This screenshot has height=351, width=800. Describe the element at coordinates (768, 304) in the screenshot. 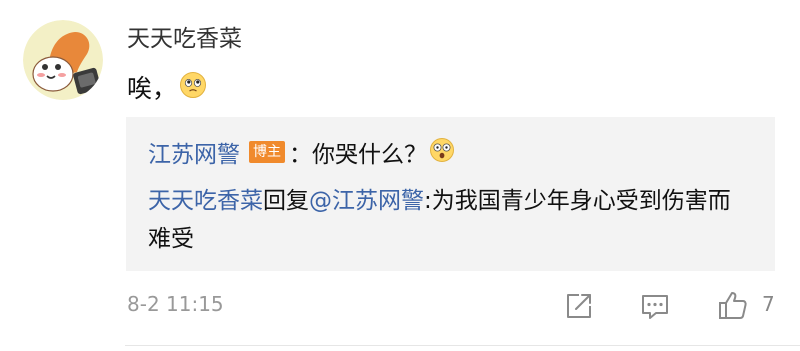

I see `like-count: 7` at that location.